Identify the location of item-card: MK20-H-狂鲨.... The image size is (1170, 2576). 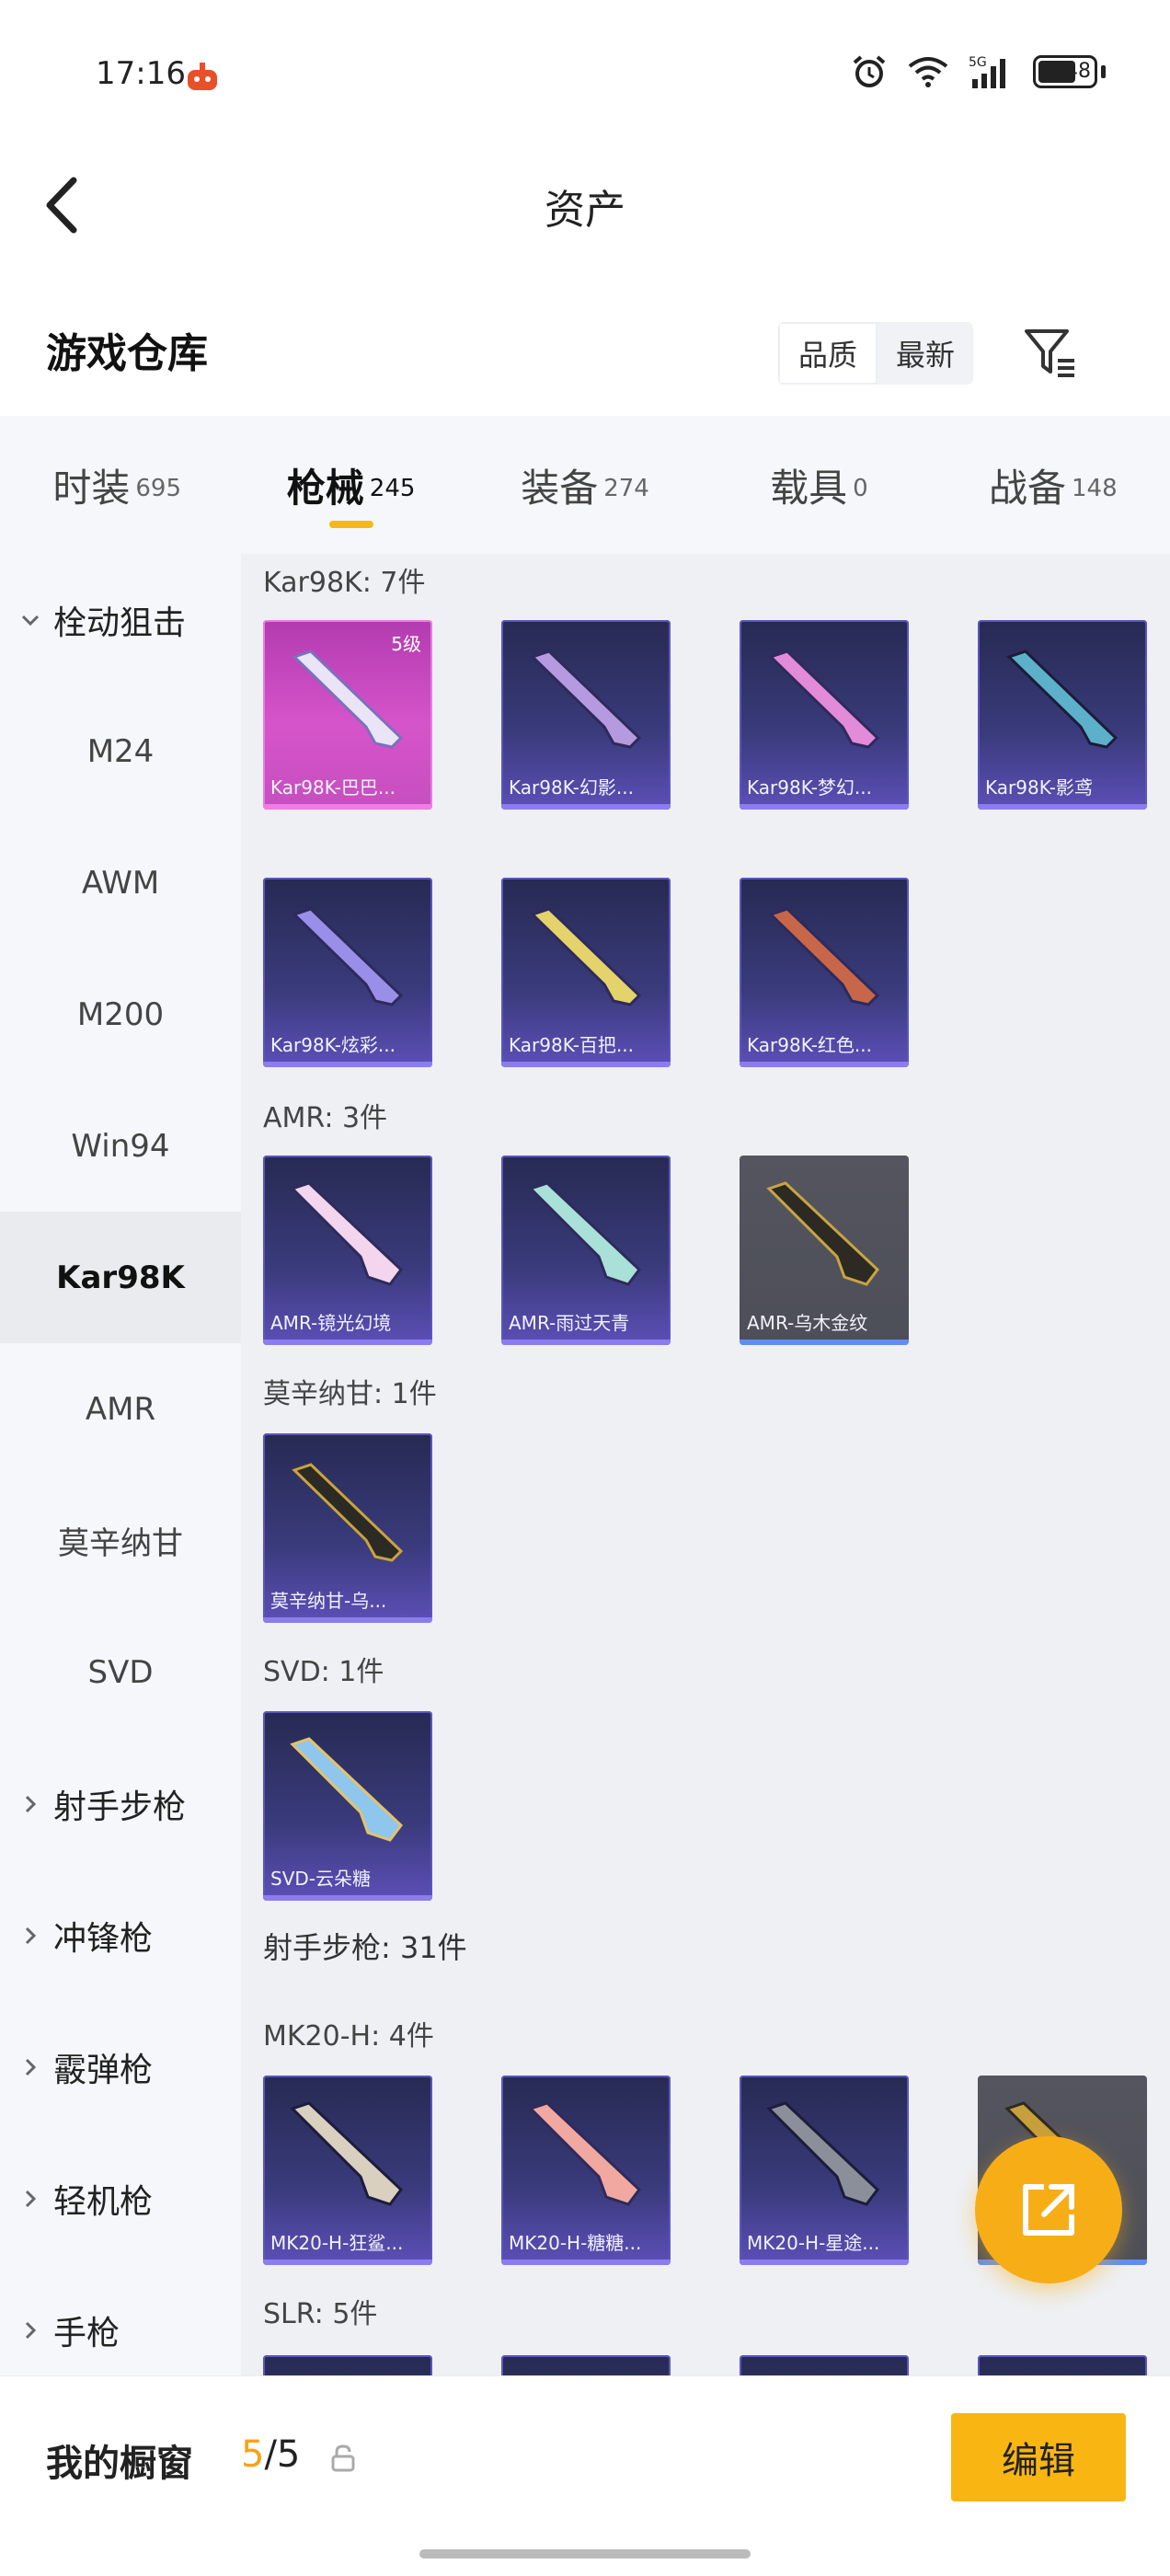
(347, 2170).